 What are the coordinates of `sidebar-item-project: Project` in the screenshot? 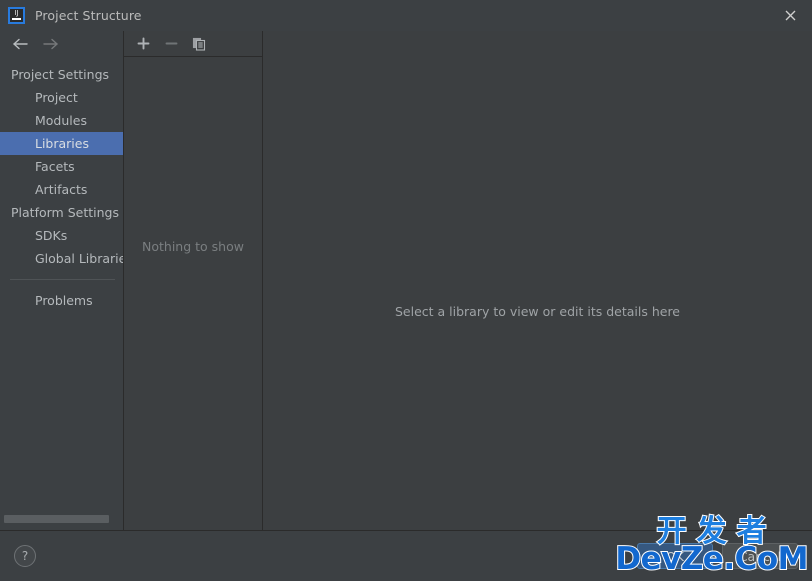 It's located at (61, 97).